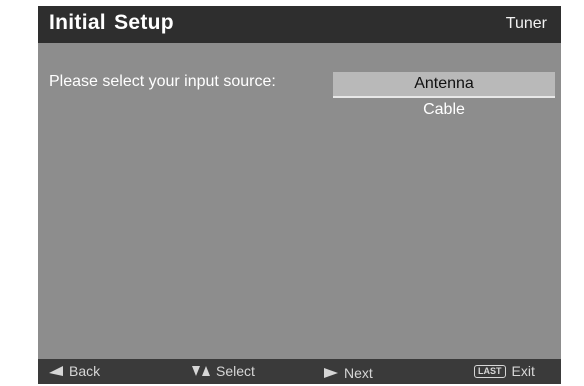  Describe the element at coordinates (331, 373) in the screenshot. I see `right-arrow-icon` at that location.